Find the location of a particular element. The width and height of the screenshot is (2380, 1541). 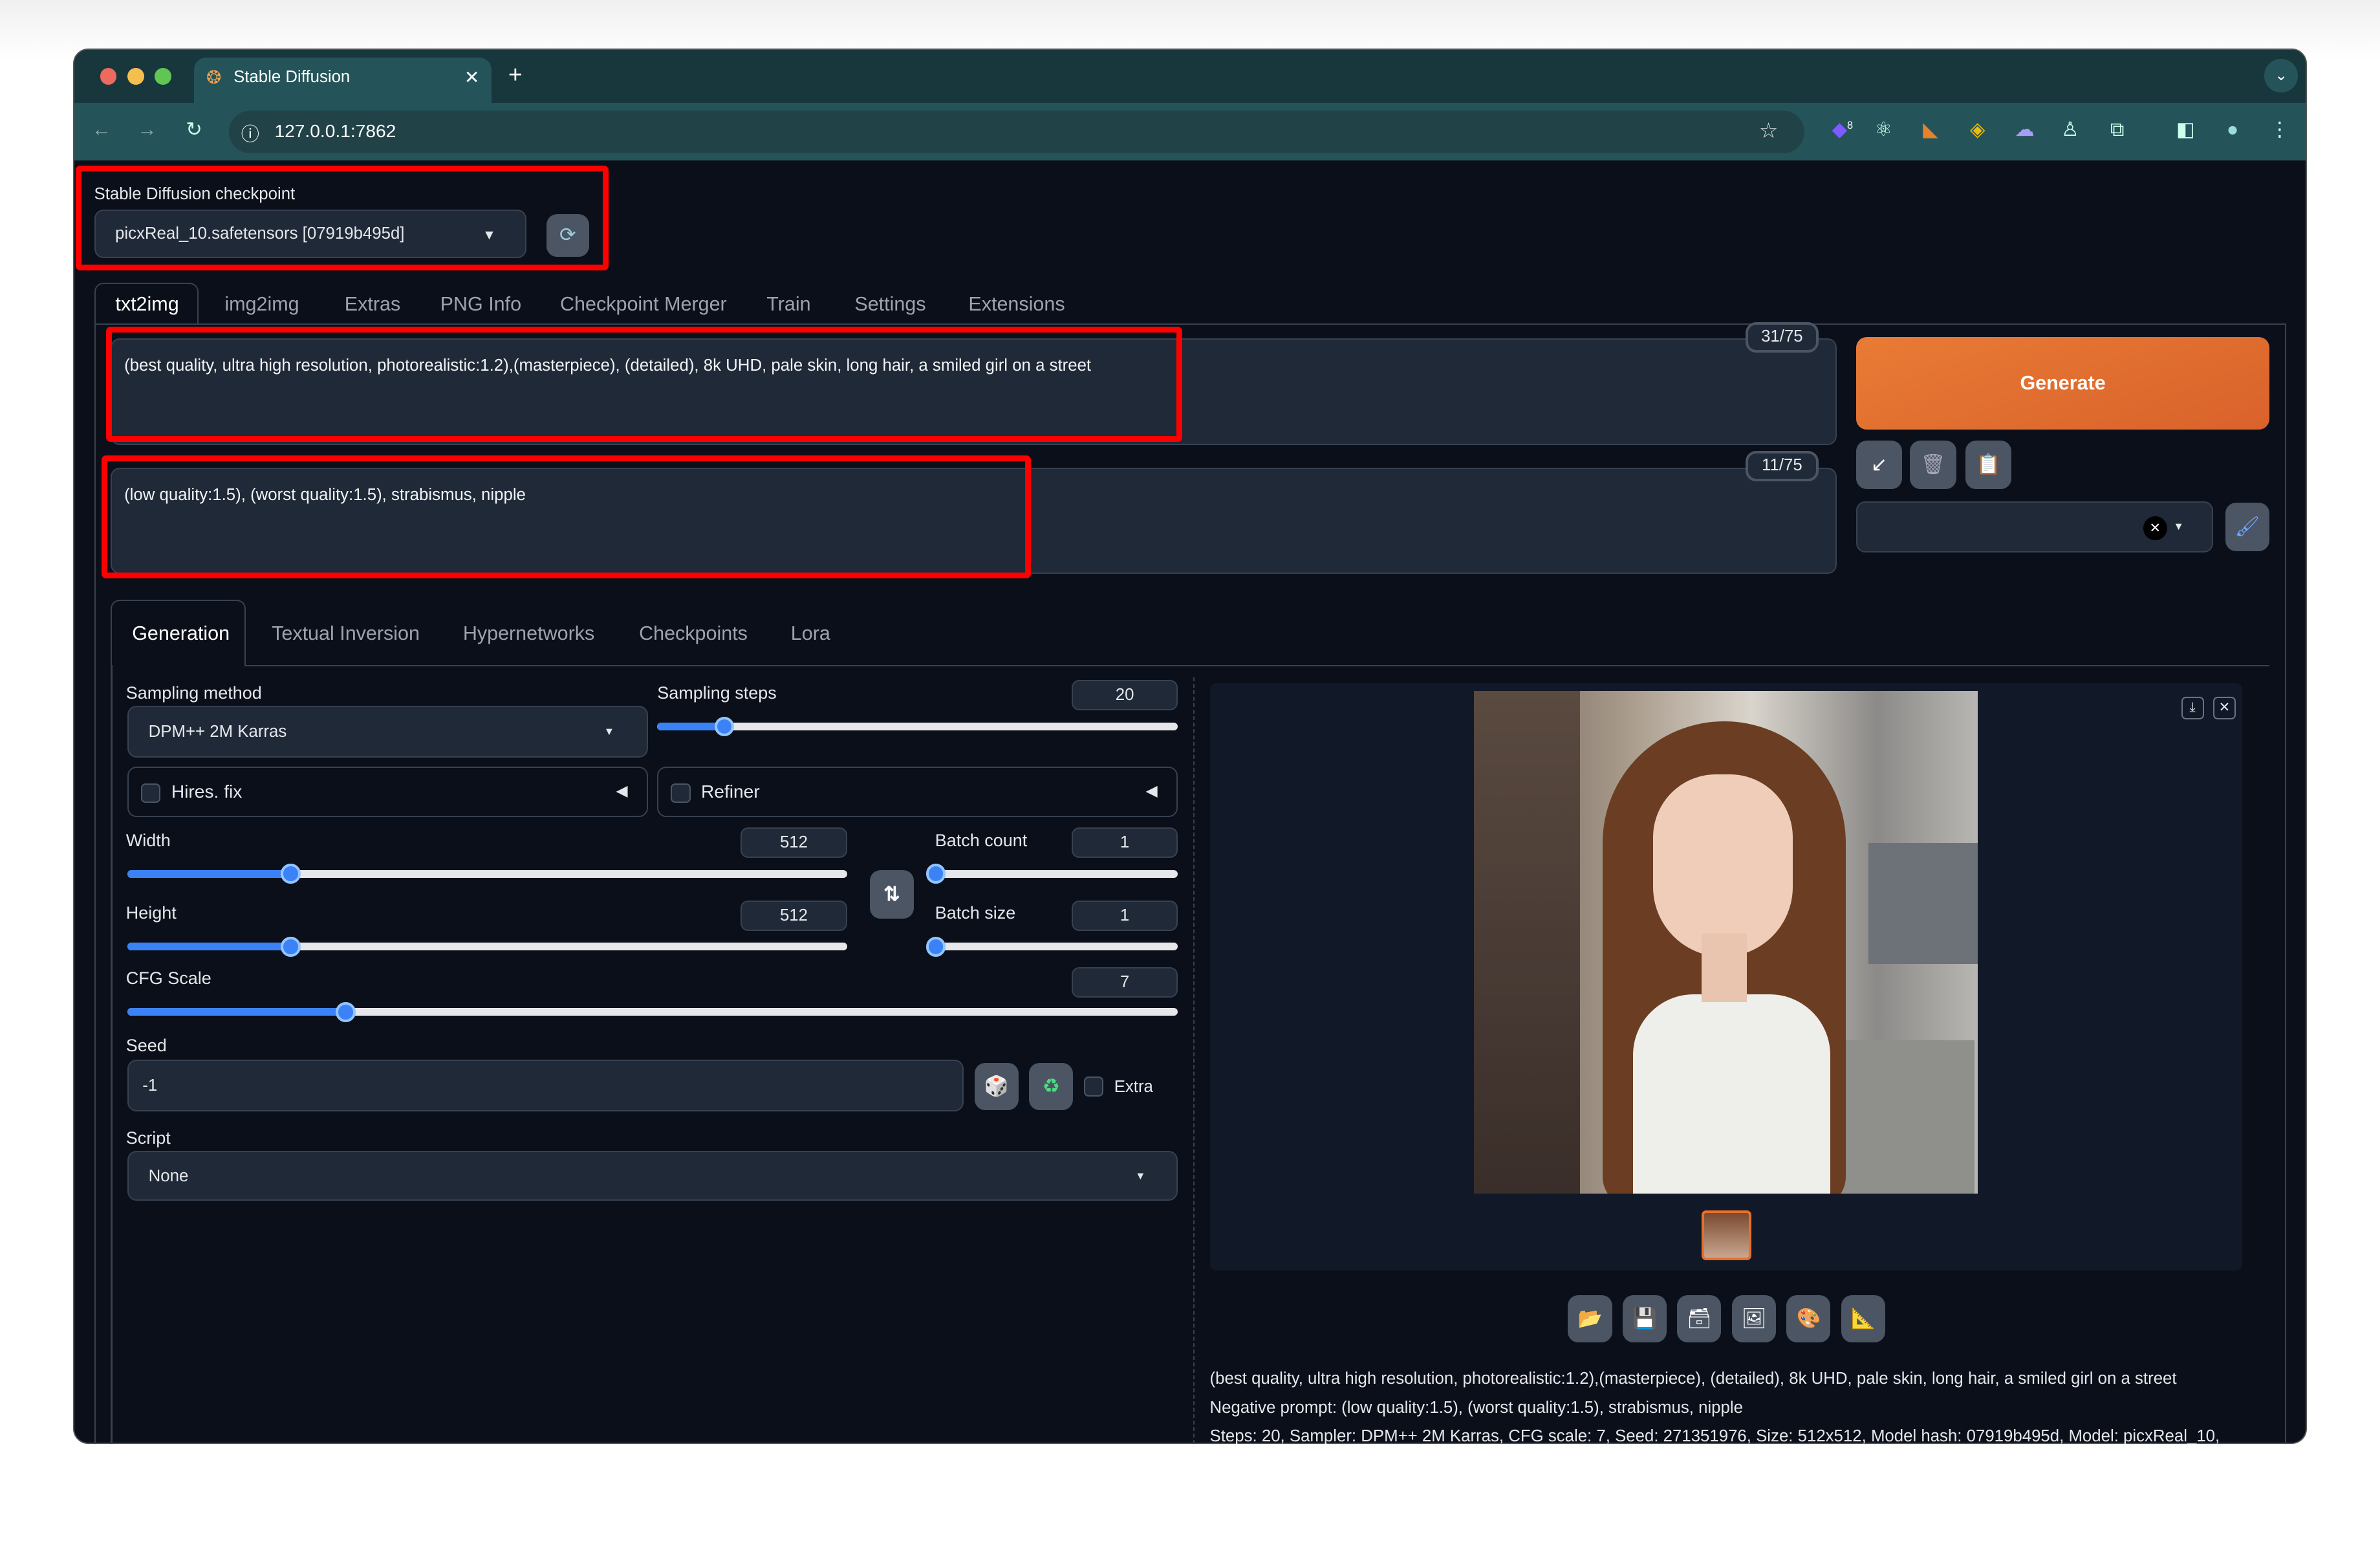

seed-input: -1 is located at coordinates (545, 1085).